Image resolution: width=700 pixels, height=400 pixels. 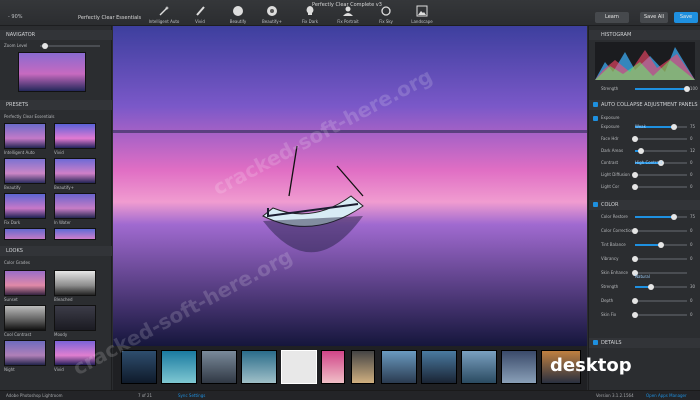 What do you see at coordinates (299, 367) in the screenshot?
I see `film-thumb-selected` at bounding box center [299, 367].